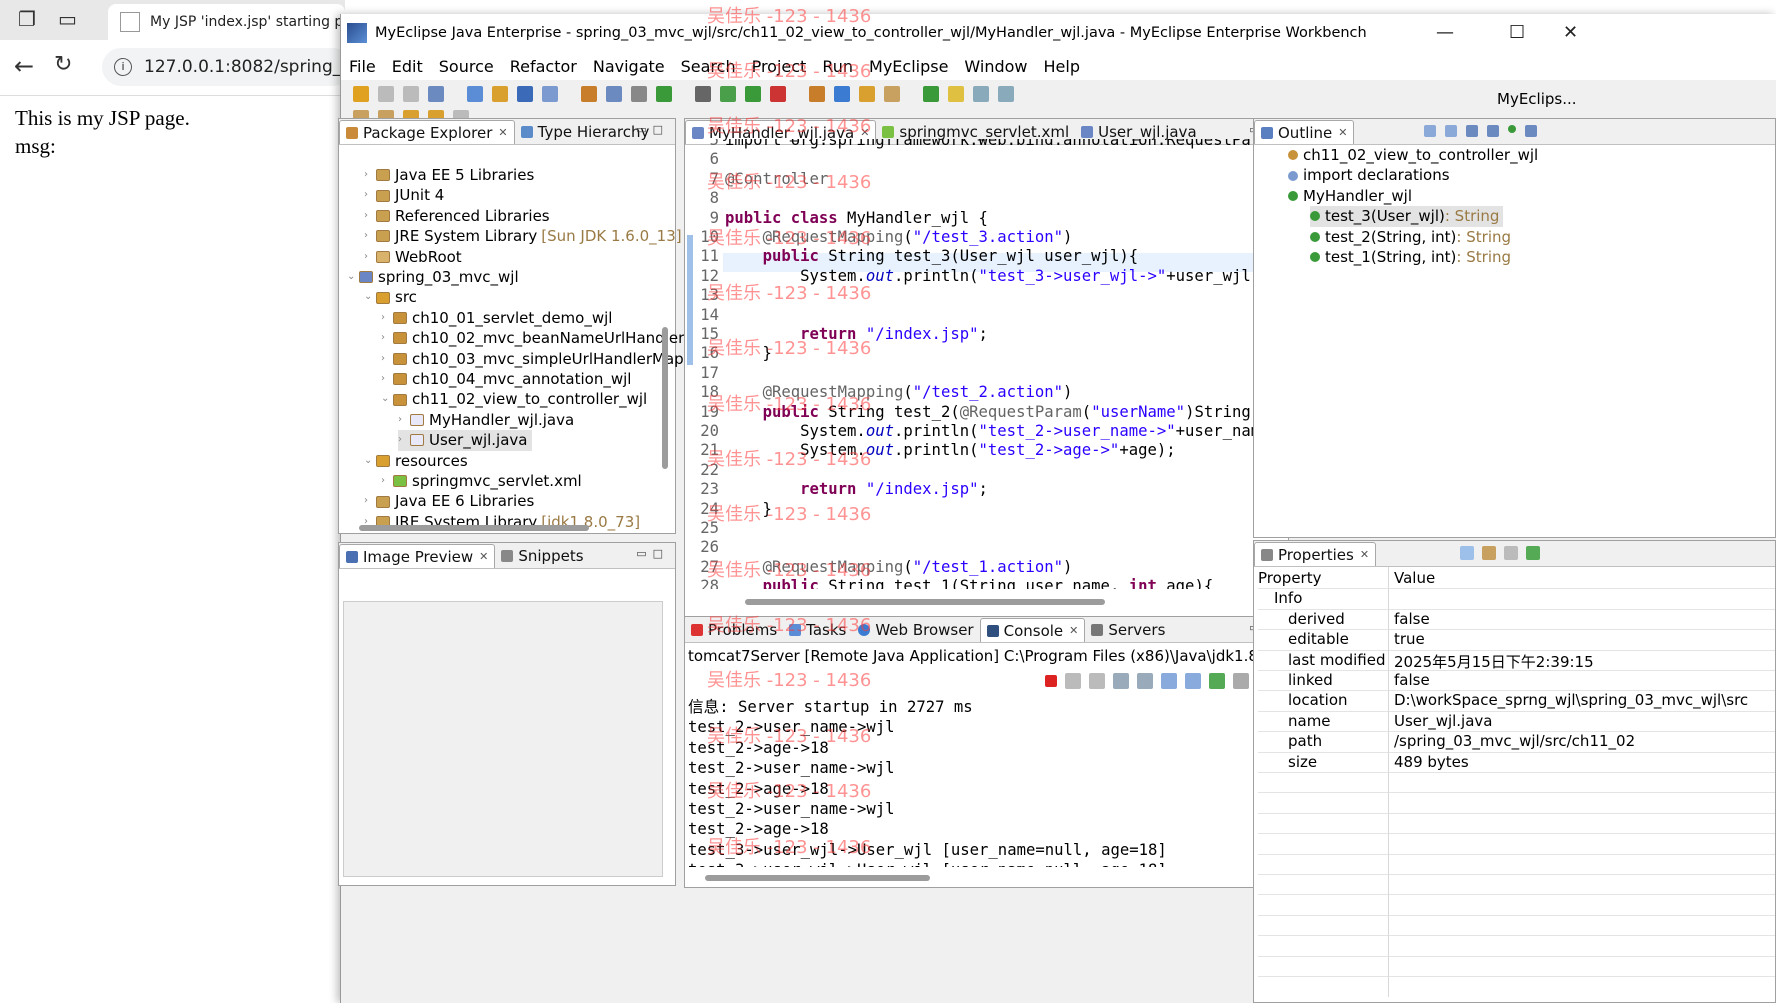 The width and height of the screenshot is (1776, 1003). Describe the element at coordinates (1451, 131) in the screenshot. I see `sort-icon` at that location.